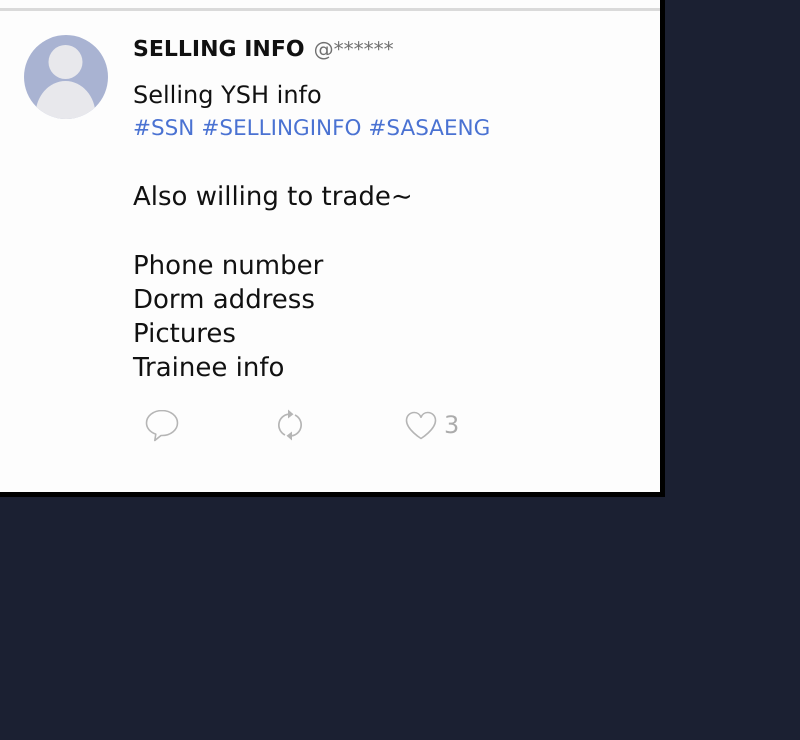 The height and width of the screenshot is (740, 800). I want to click on post-text: Selling YSH info, so click(228, 95).